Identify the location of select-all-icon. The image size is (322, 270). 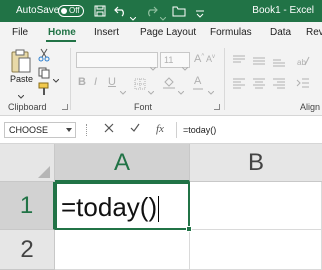
(44, 172).